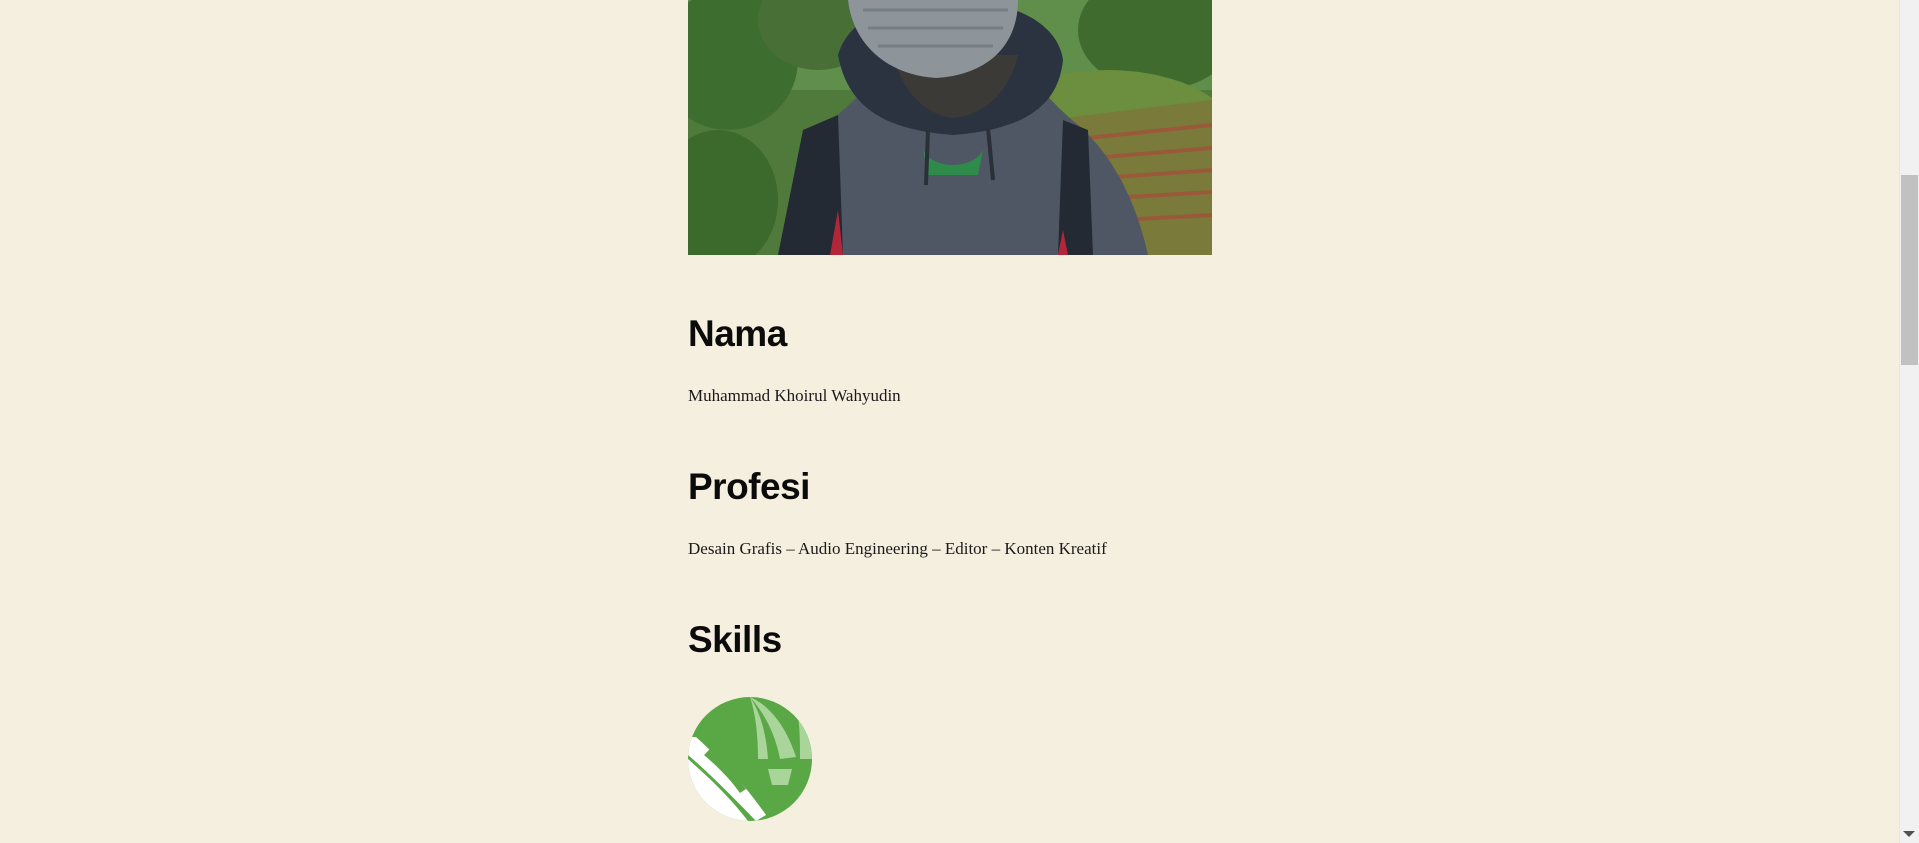 This screenshot has height=843, width=1919. What do you see at coordinates (950, 127) in the screenshot?
I see `profile-photo` at bounding box center [950, 127].